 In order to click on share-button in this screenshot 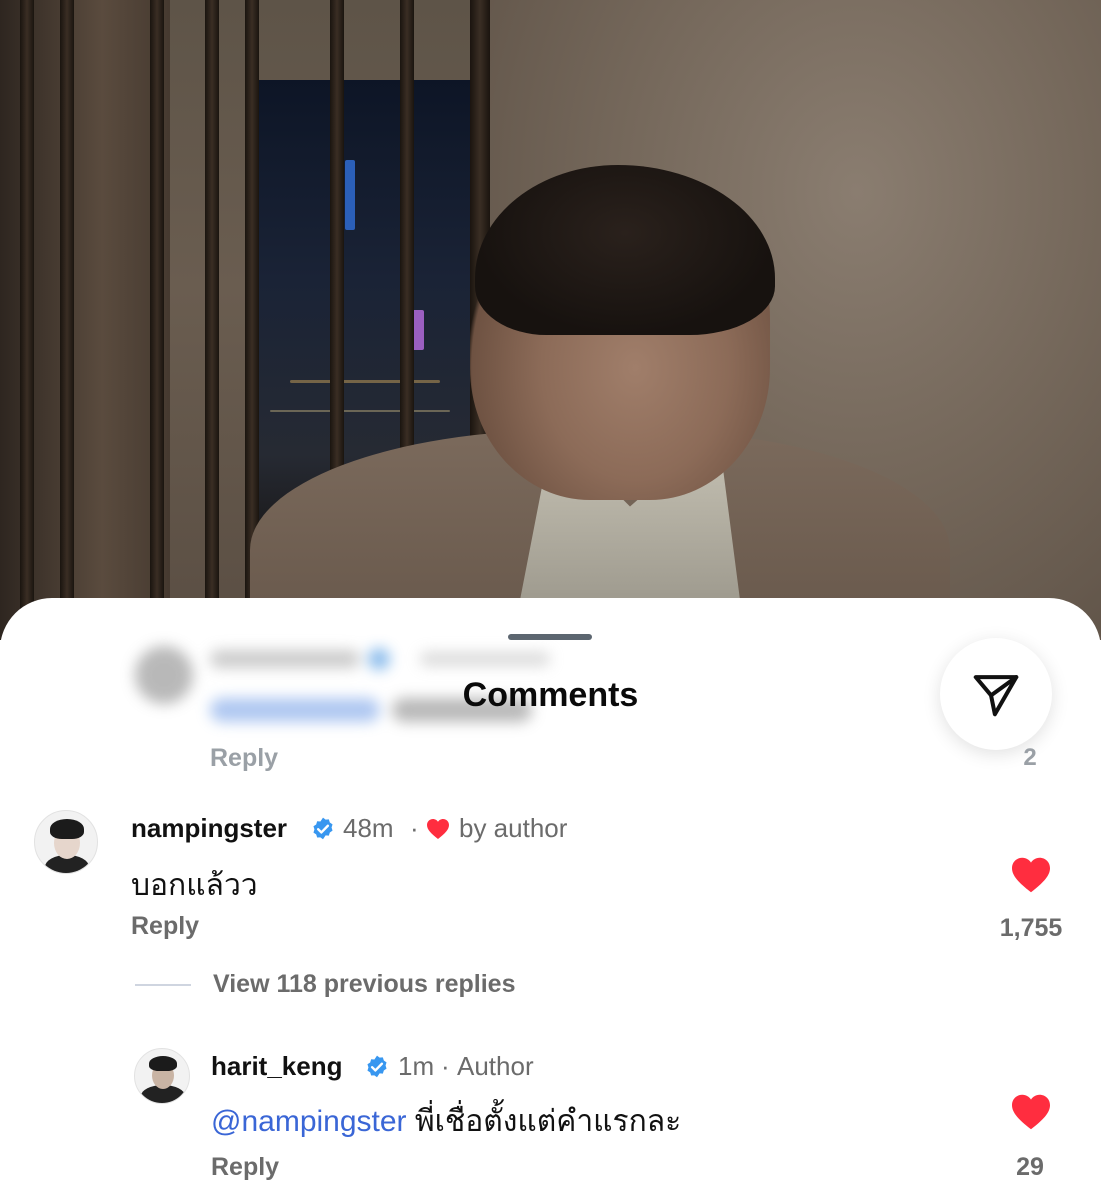, I will do `click(996, 694)`.